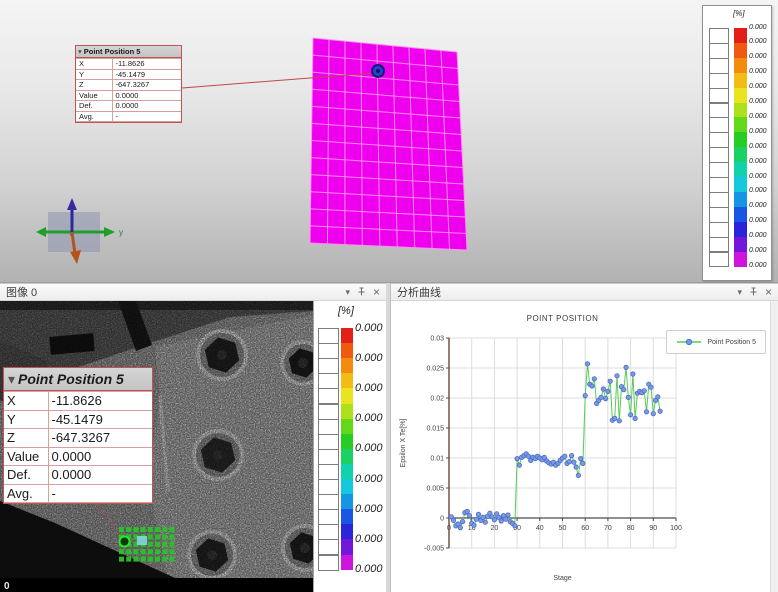 The height and width of the screenshot is (592, 778). I want to click on chart-panel-header: 分析曲线 ▾ ×, so click(584, 292).